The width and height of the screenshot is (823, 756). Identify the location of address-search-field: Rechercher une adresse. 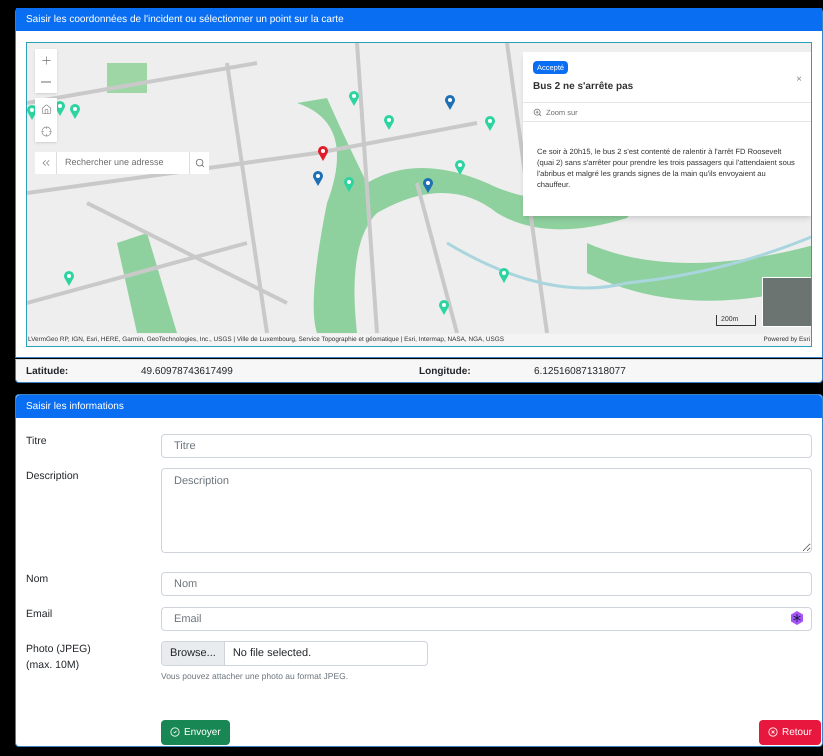
(123, 163).